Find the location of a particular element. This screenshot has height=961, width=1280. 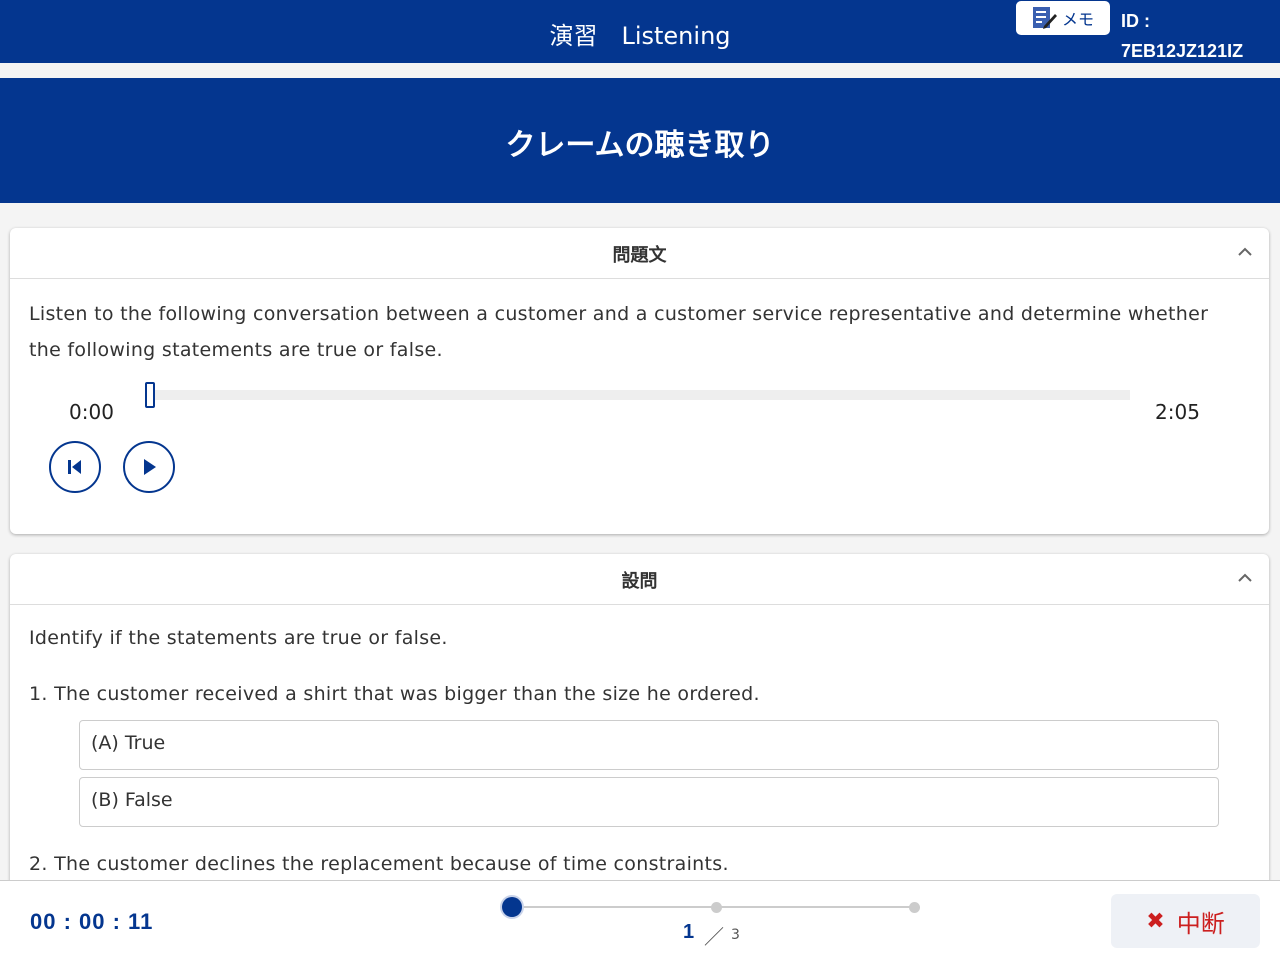

top-bar: 演習 Listening メモ ID : 7EB12JZ121IZ is located at coordinates (640, 31).